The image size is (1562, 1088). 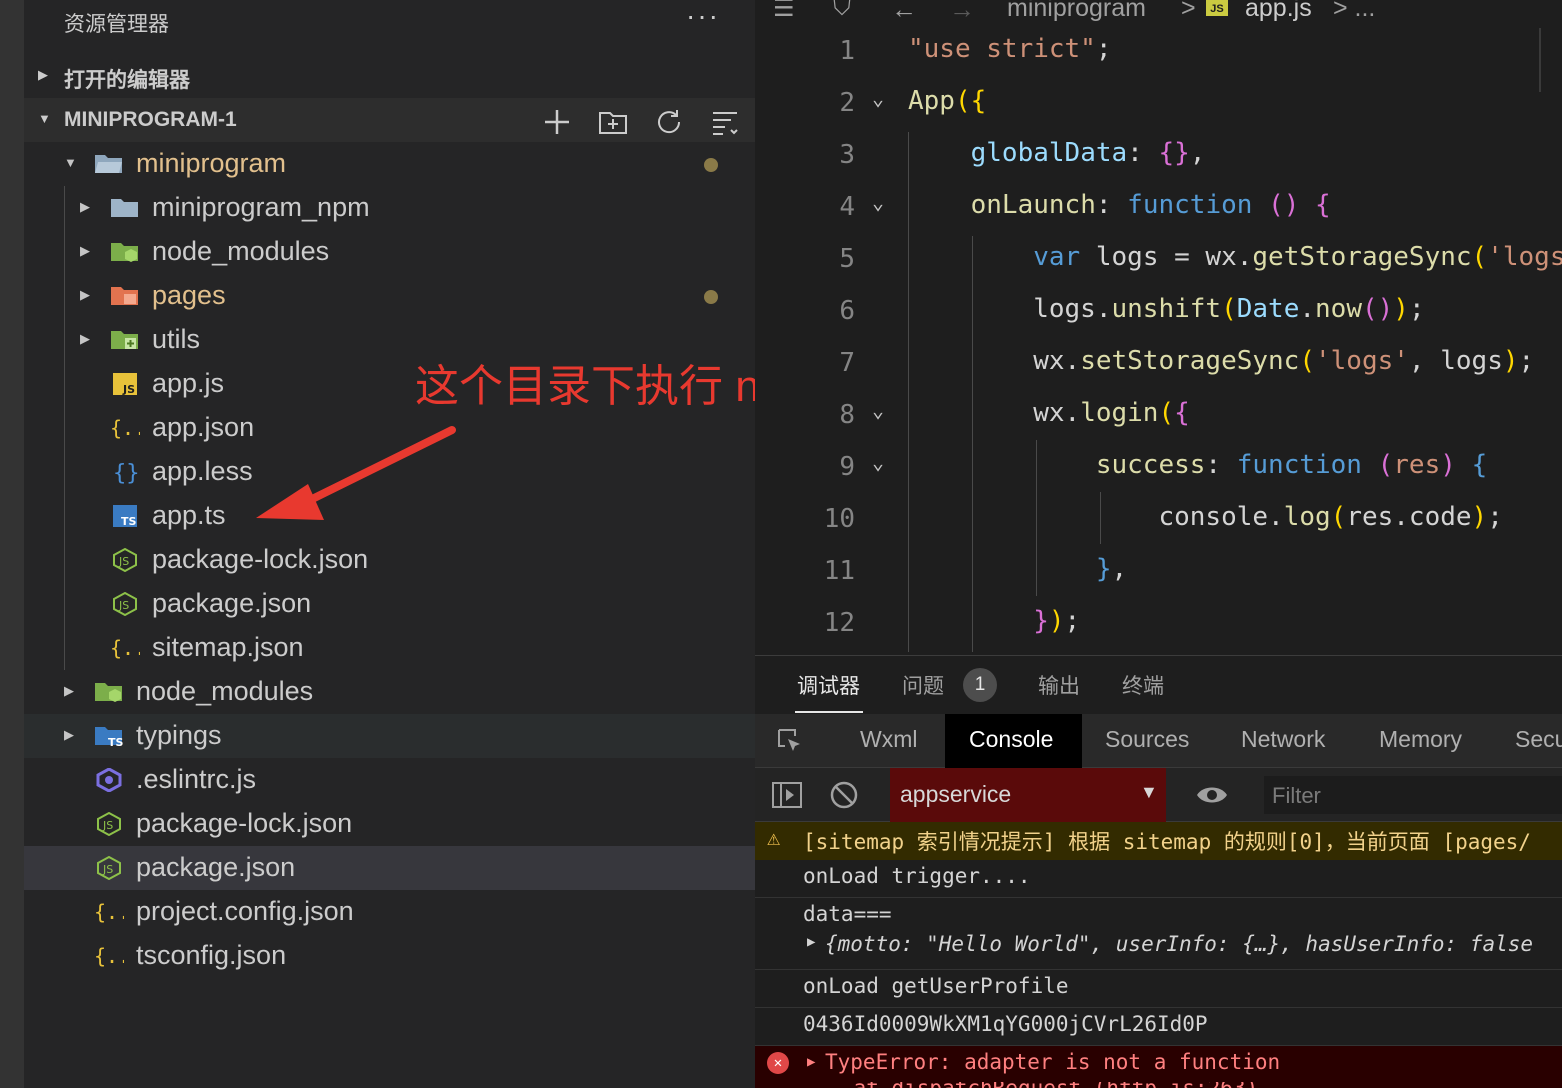 I want to click on file-row: {..} project.config.json, so click(x=389, y=912).